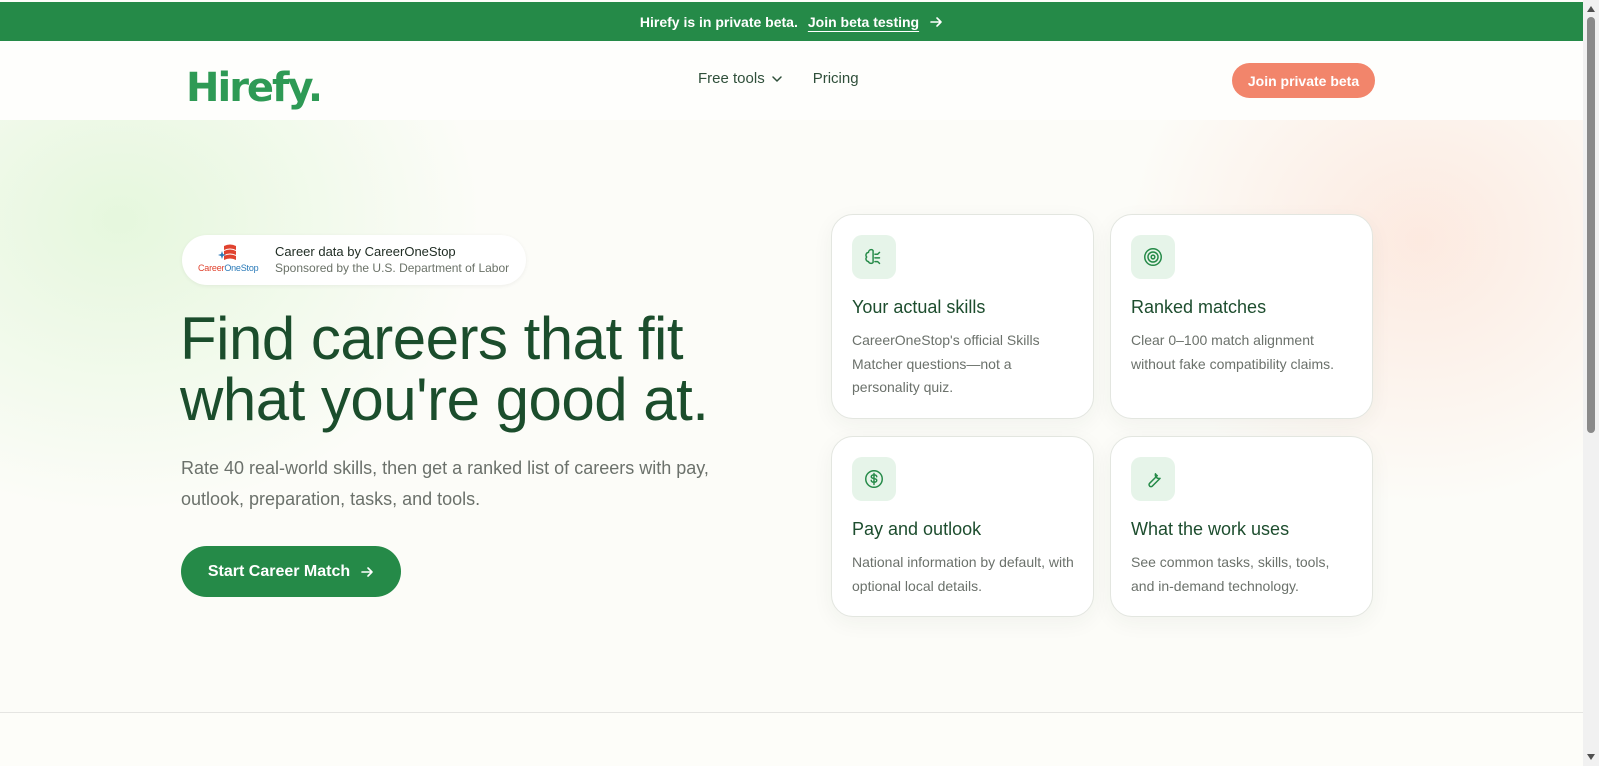  What do you see at coordinates (365, 251) in the screenshot?
I see `source-title: Career data by CareerOneStop` at bounding box center [365, 251].